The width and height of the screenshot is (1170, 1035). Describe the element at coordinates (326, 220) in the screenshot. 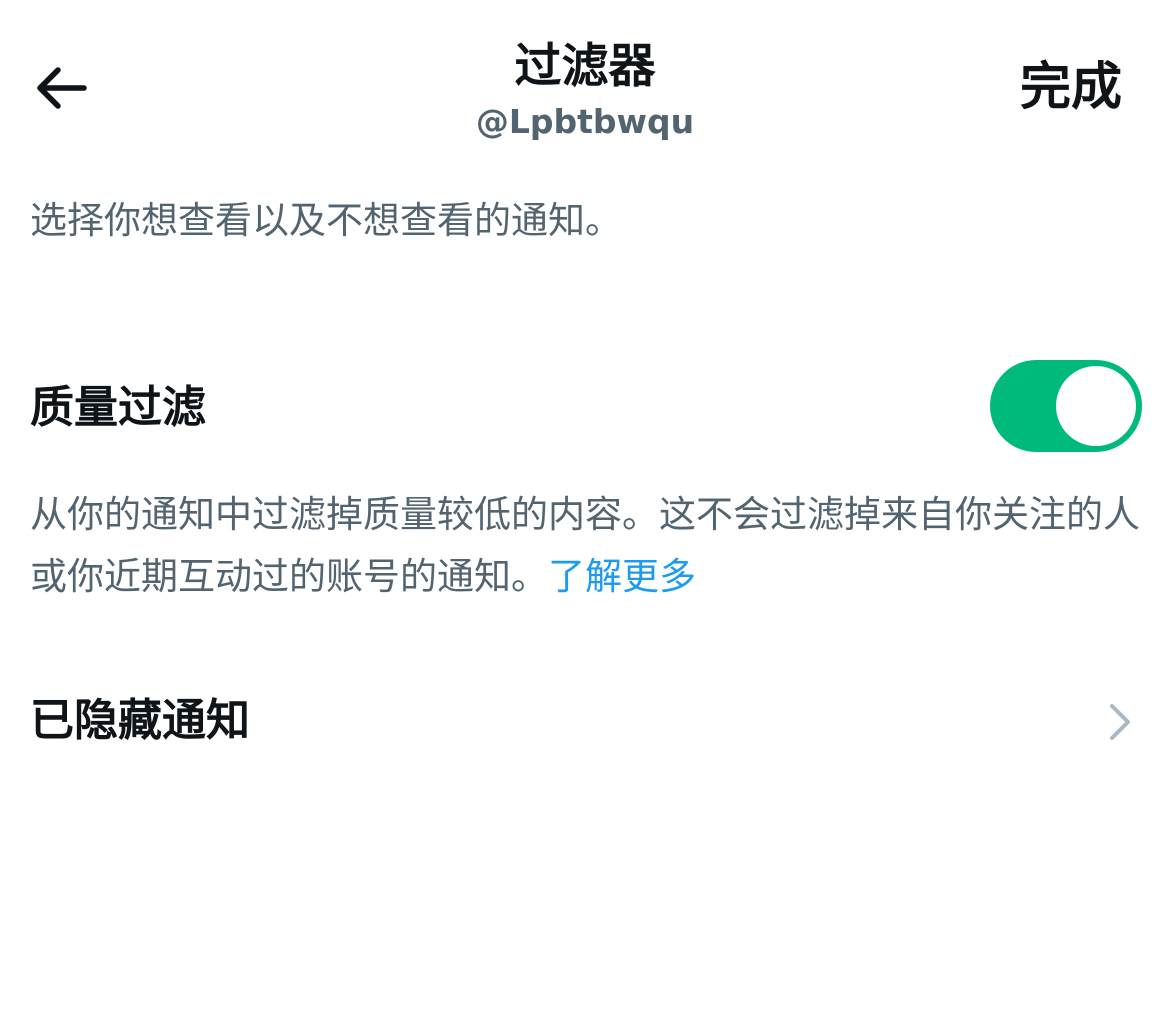

I see `intro-text: 选择你想查看以及不想查看的通知。` at that location.